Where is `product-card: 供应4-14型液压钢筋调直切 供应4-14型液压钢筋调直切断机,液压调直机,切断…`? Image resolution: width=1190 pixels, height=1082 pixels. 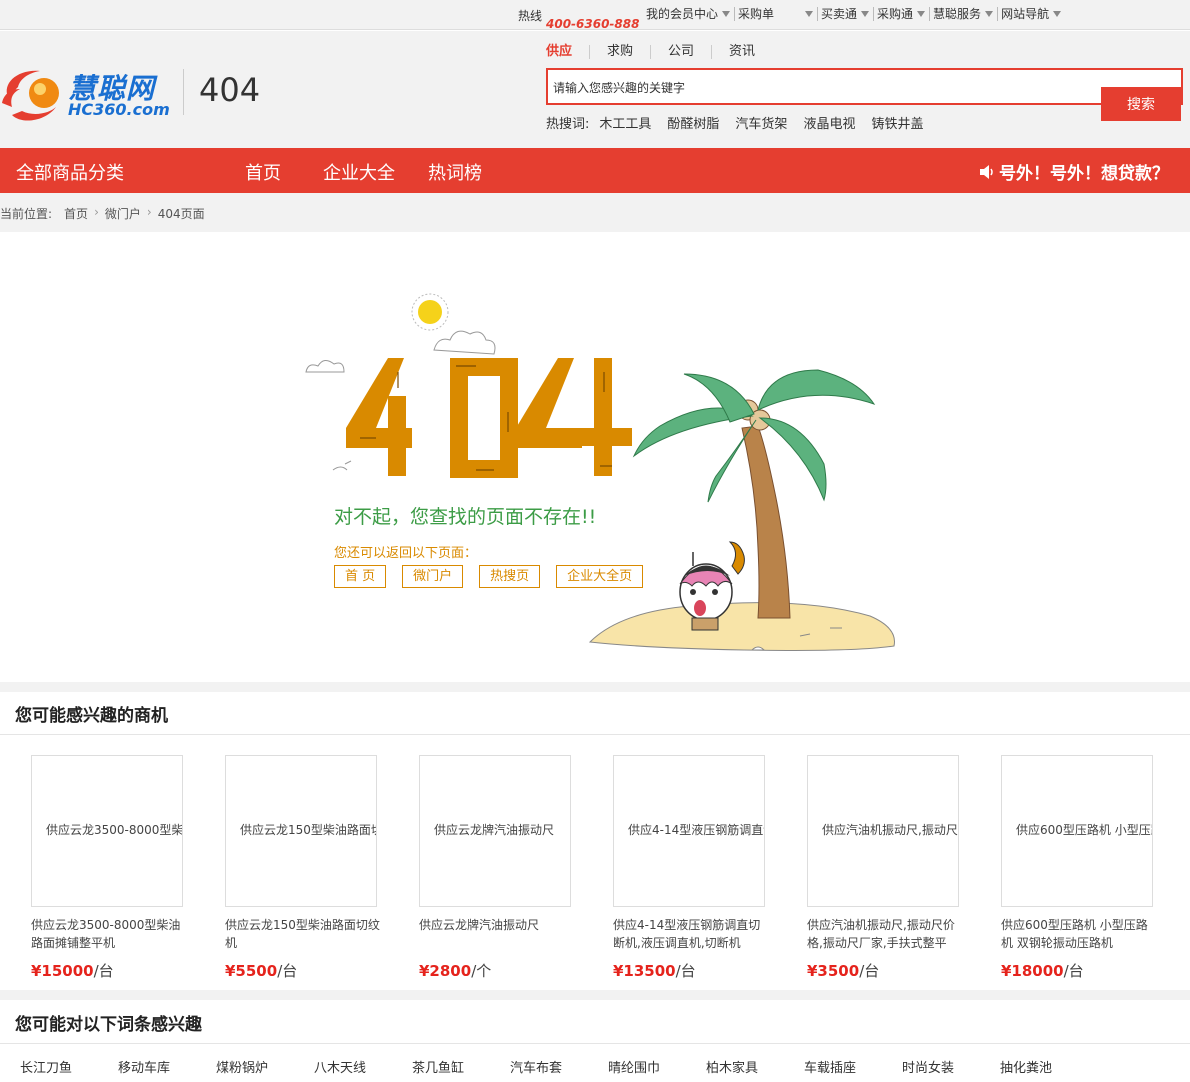
product-card: 供应4-14型液压钢筋调直切 供应4-14型液压钢筋调直切断机,液压调直机,切断… is located at coordinates (710, 868).